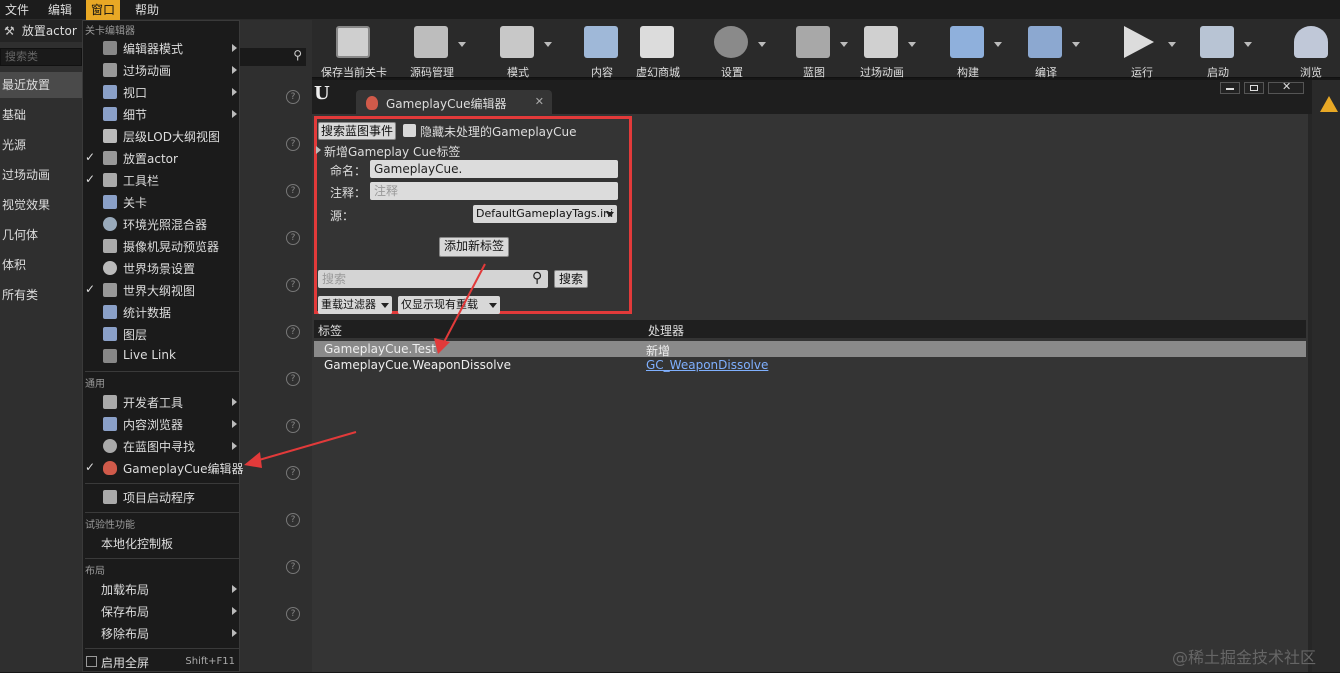 The height and width of the screenshot is (673, 1340). Describe the element at coordinates (707, 365) in the screenshot. I see `row-handler-link: GC_WeaponDissolve` at that location.